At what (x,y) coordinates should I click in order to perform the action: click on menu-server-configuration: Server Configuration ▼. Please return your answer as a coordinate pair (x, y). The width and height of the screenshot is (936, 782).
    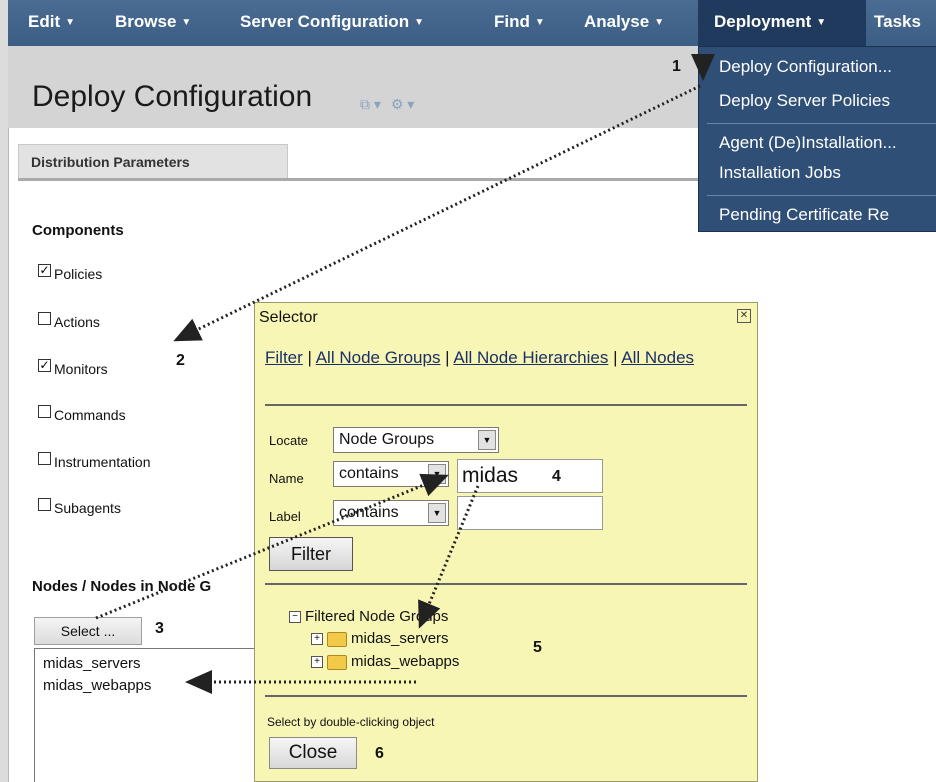
    Looking at the image, I should click on (332, 23).